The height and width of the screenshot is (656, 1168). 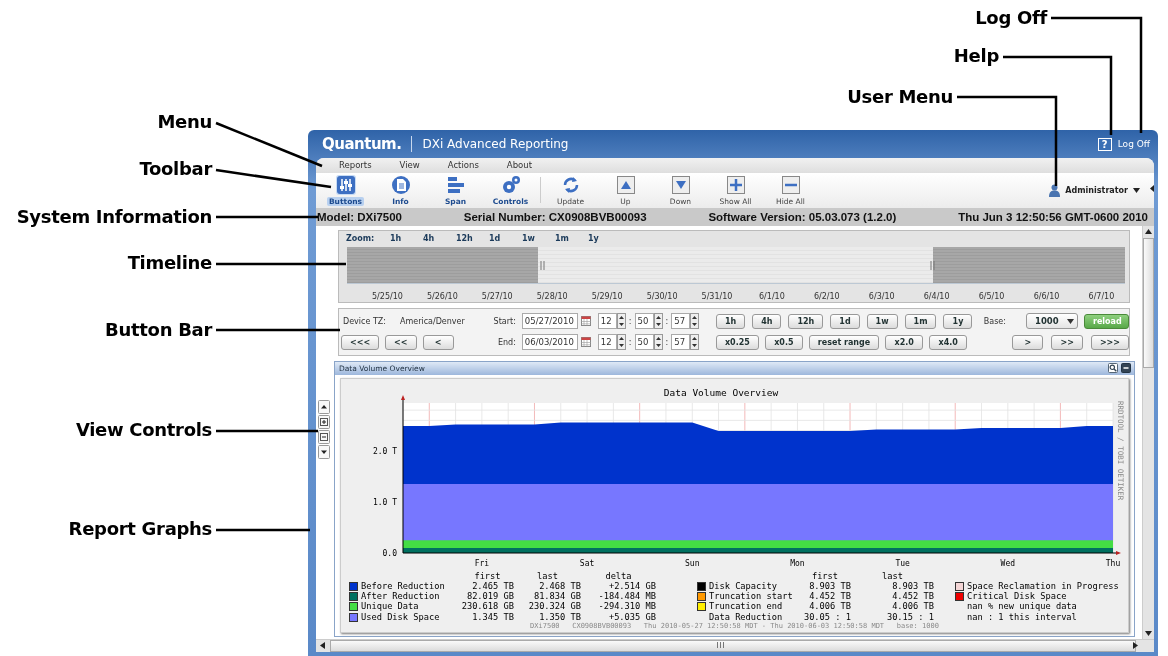 I want to click on legend-value: 1.345 TB, so click(x=492, y=616).